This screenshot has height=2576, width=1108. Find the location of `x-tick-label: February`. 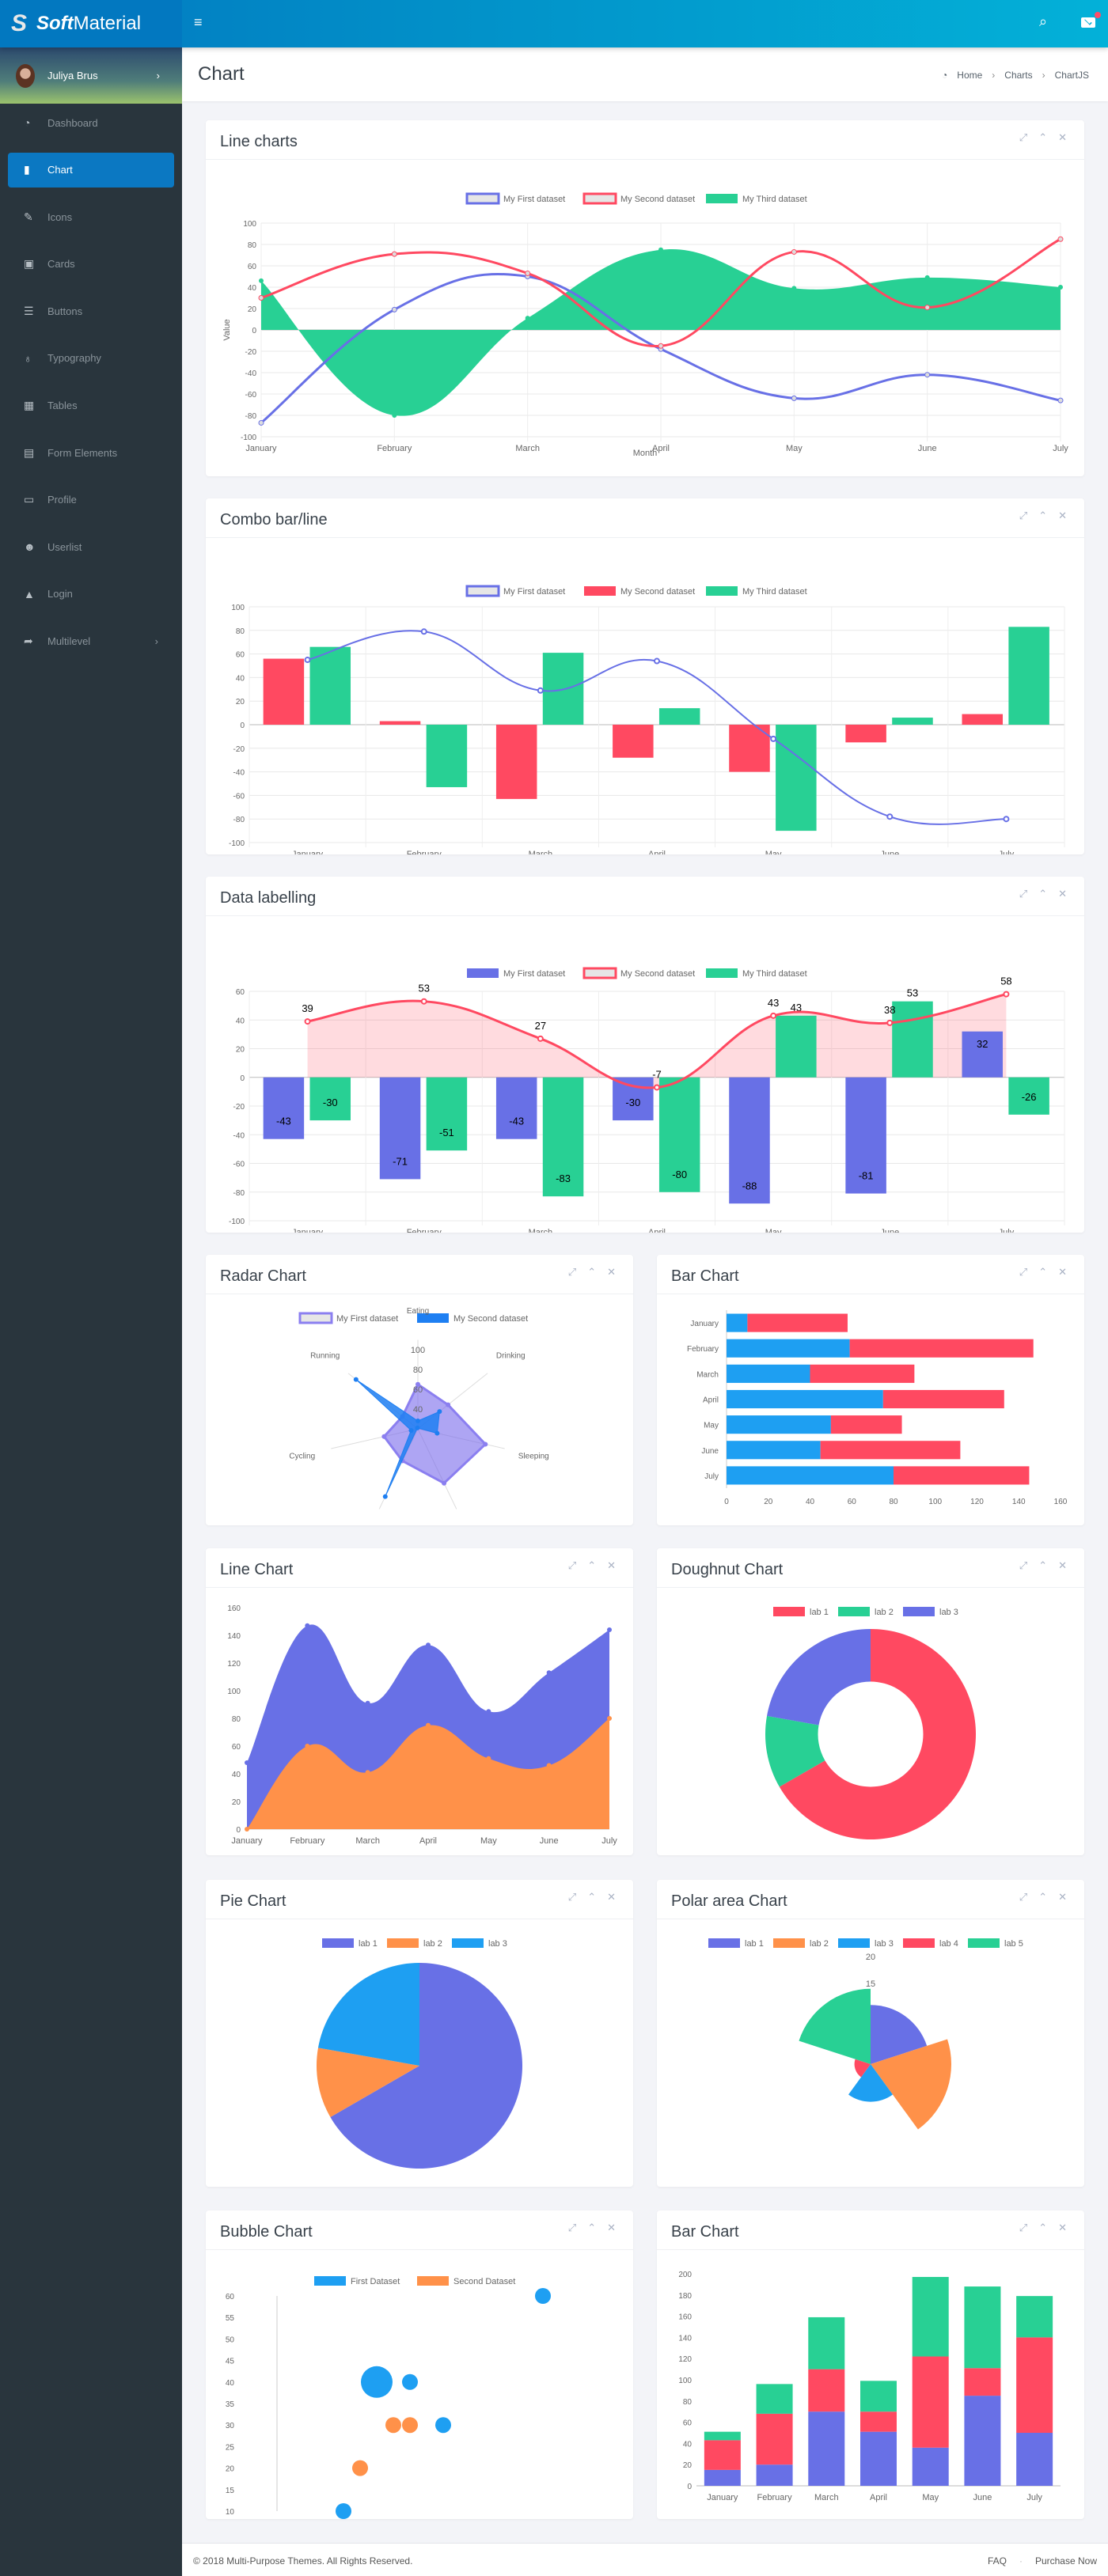

x-tick-label: February is located at coordinates (775, 2497).